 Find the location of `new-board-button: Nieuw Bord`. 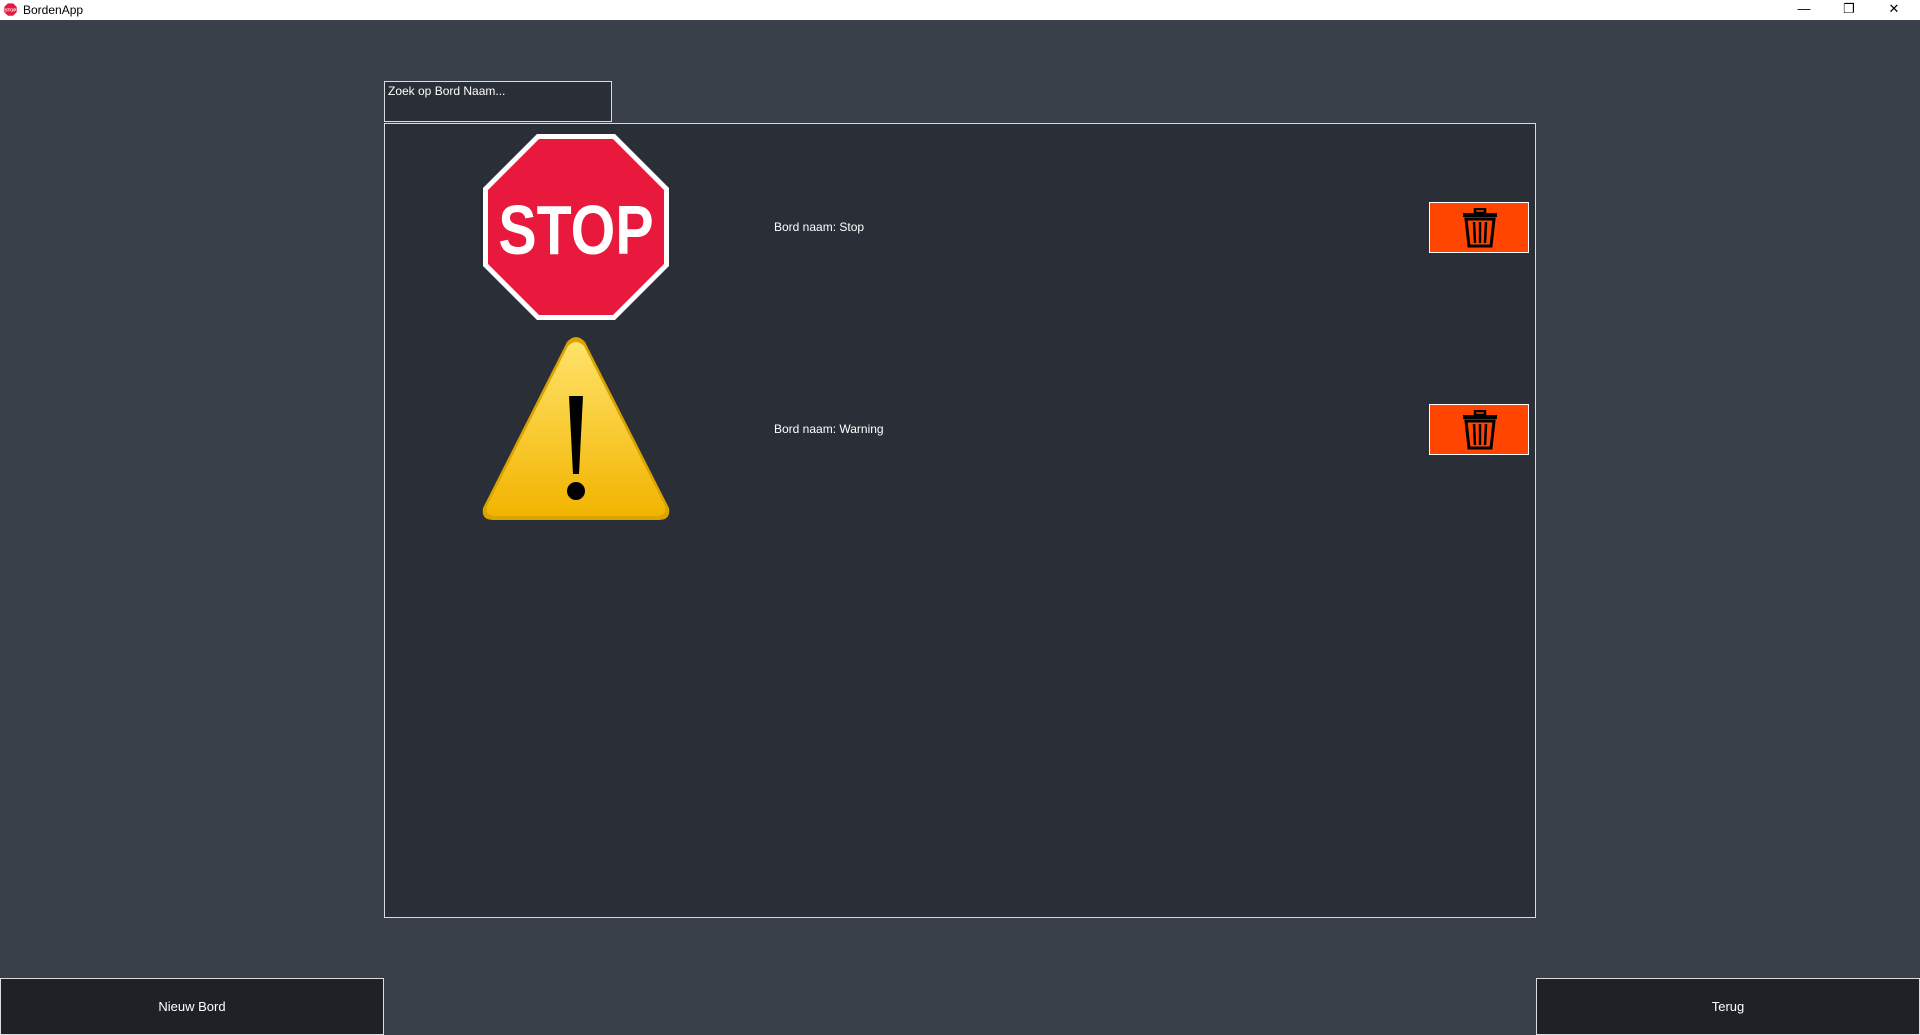

new-board-button: Nieuw Bord is located at coordinates (192, 1006).